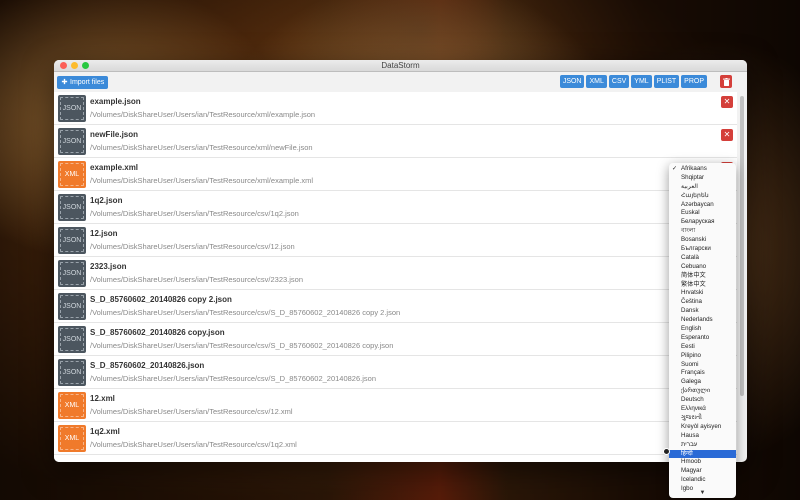 The height and width of the screenshot is (500, 800). I want to click on import-files-button: Import files, so click(83, 82).